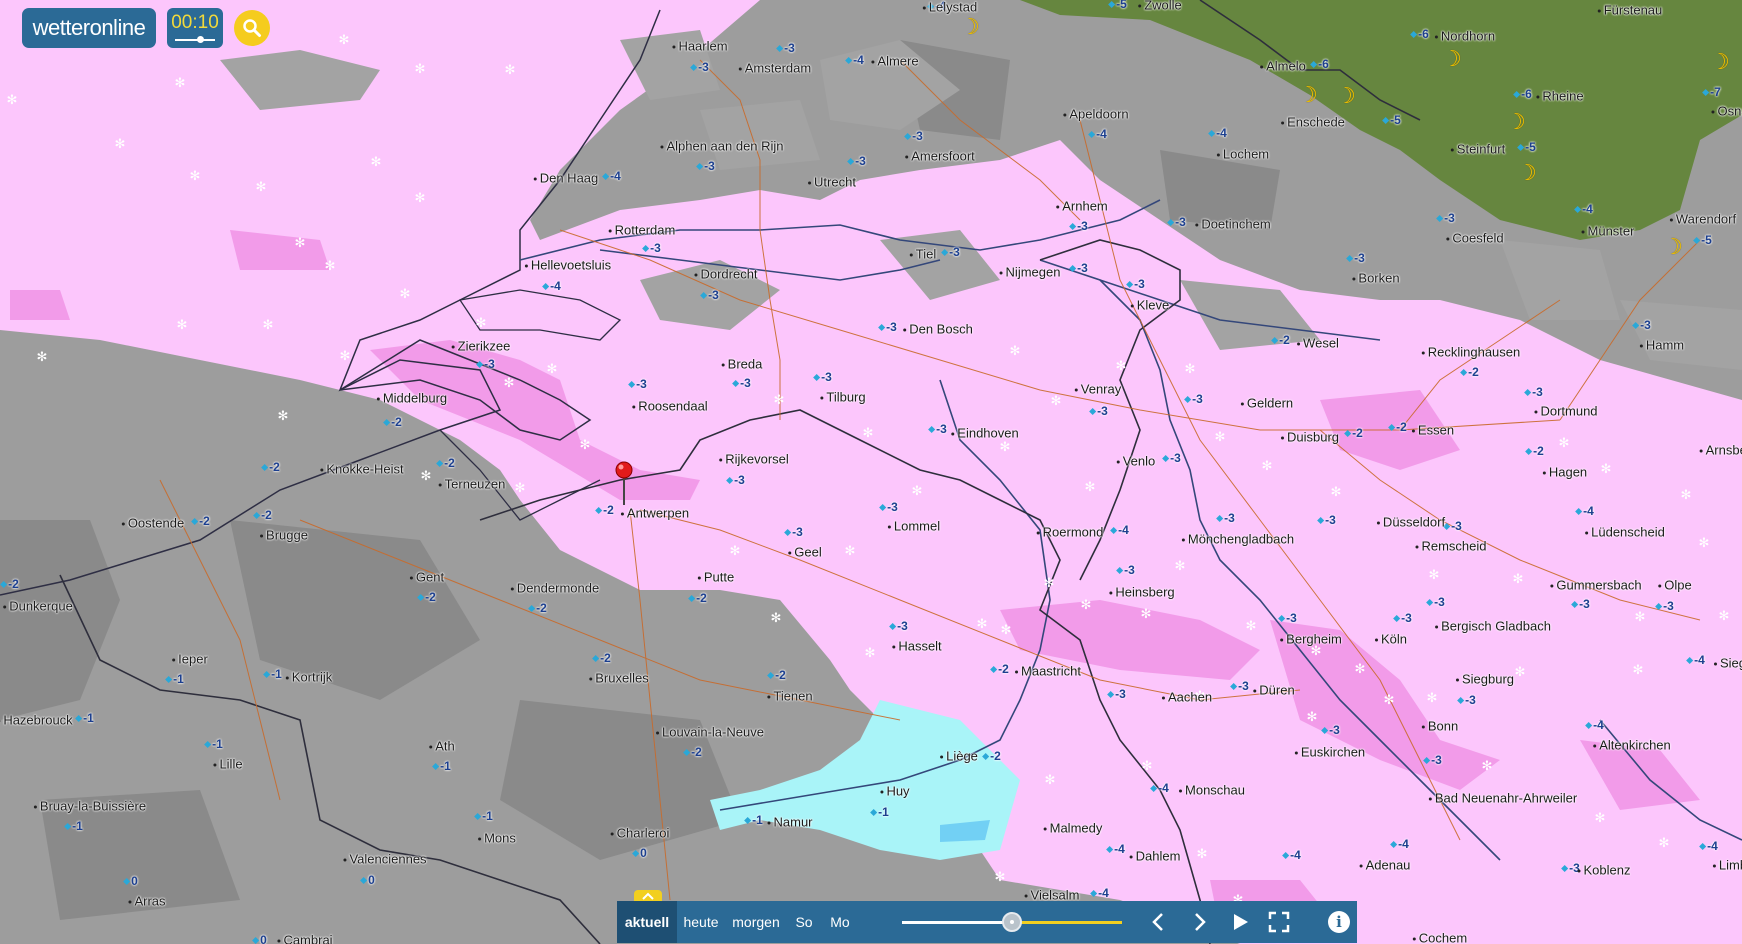 This screenshot has height=944, width=1742. I want to click on city-label: Bergheim, so click(1311, 639).